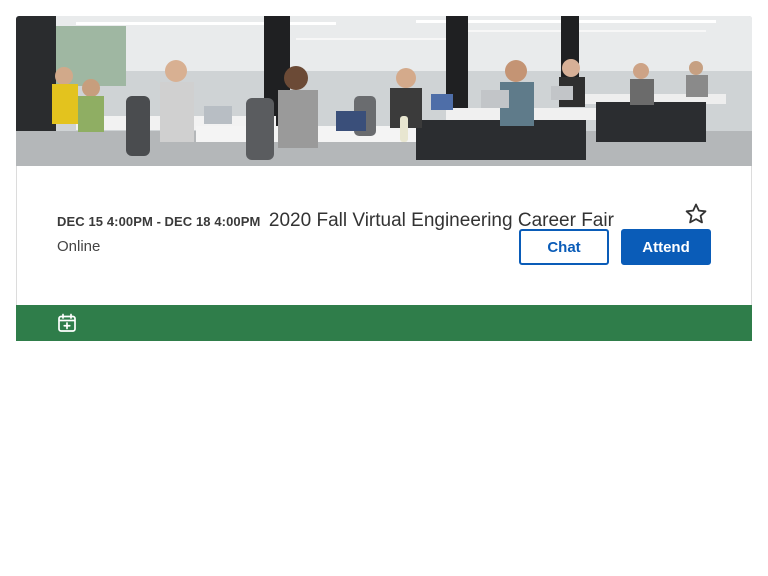 This screenshot has width=768, height=576. Describe the element at coordinates (79, 246) in the screenshot. I see `event-location: Online` at that location.